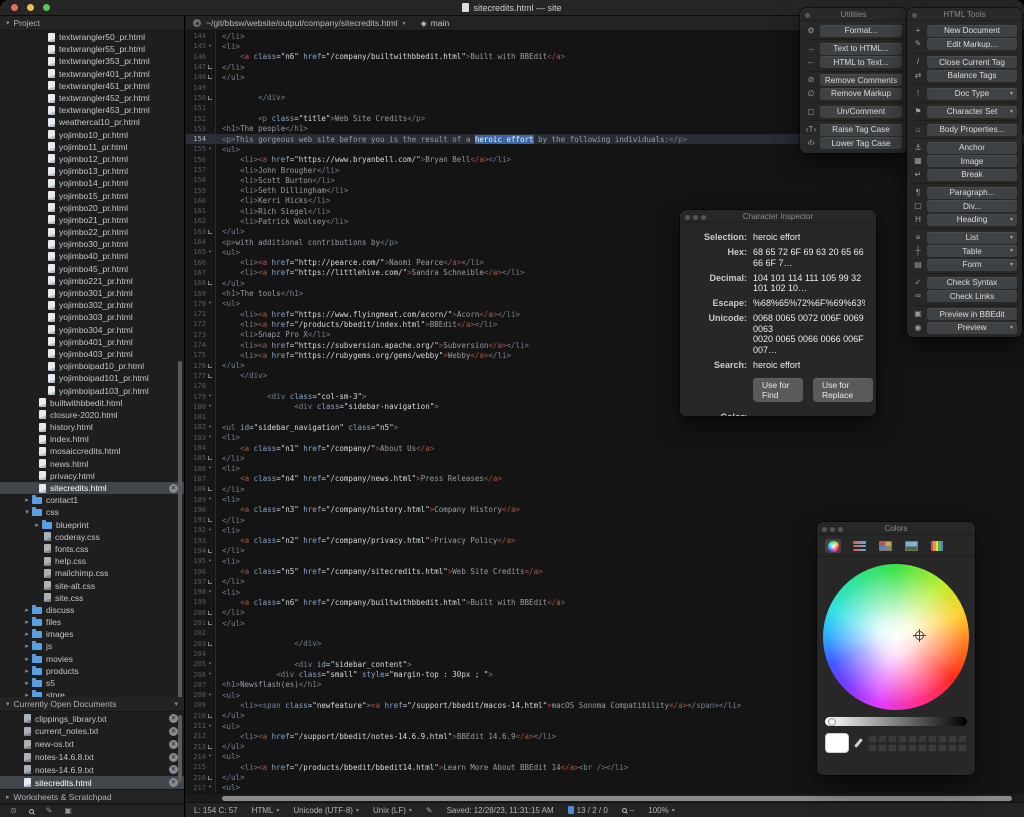 This screenshot has width=1024, height=817. I want to click on hscroll-thumb, so click(617, 798).